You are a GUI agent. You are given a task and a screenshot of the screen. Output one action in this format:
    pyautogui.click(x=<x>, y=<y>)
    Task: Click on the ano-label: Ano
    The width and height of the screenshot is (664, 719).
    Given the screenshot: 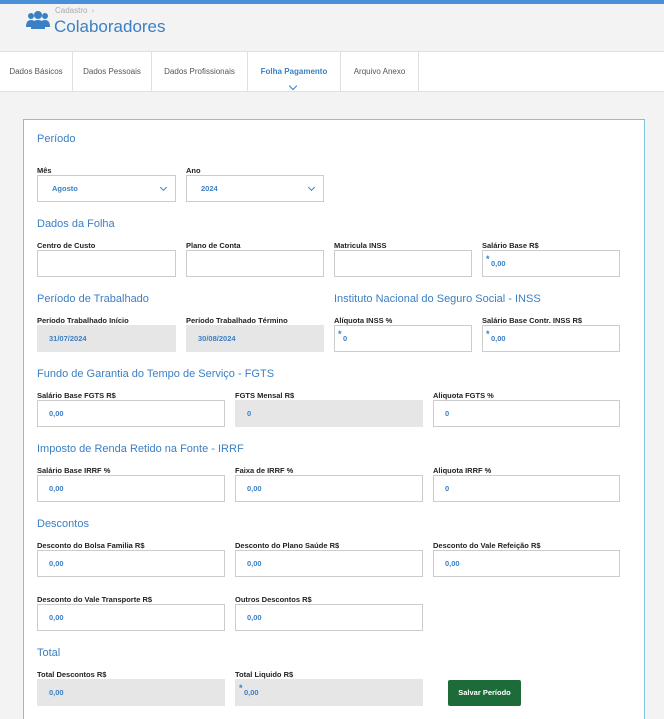 What is the action you would take?
    pyautogui.click(x=193, y=170)
    